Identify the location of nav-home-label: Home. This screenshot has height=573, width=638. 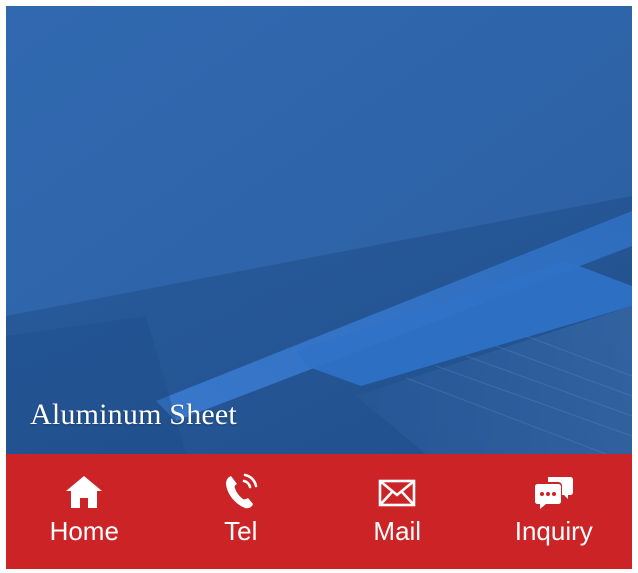
(84, 531).